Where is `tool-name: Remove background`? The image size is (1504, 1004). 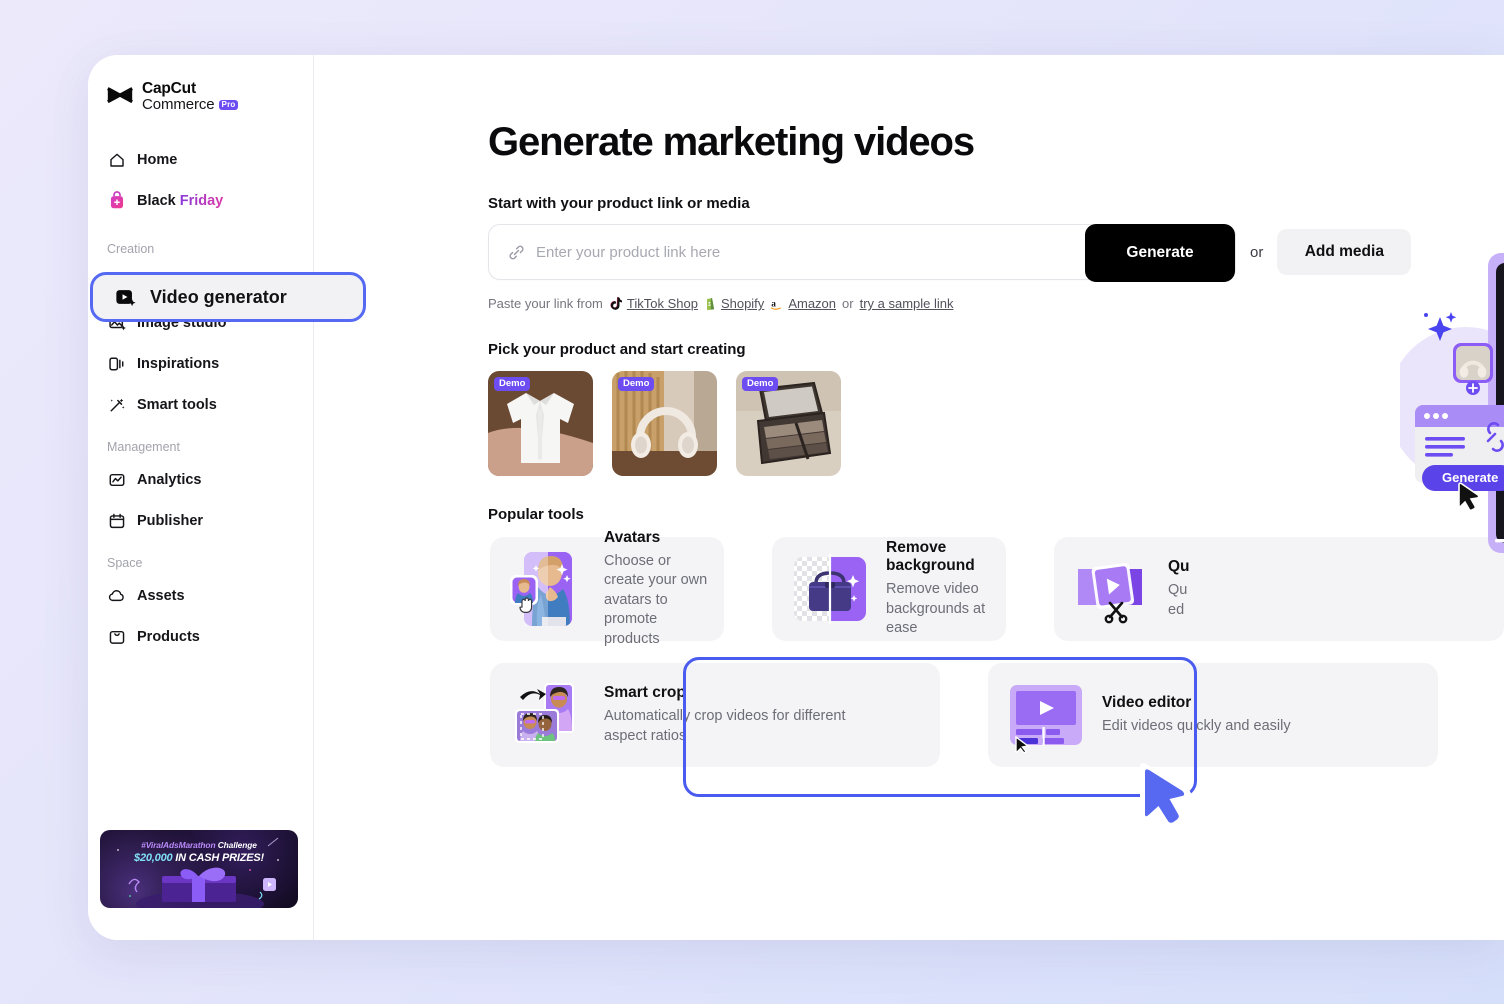
tool-name: Remove background is located at coordinates (930, 557).